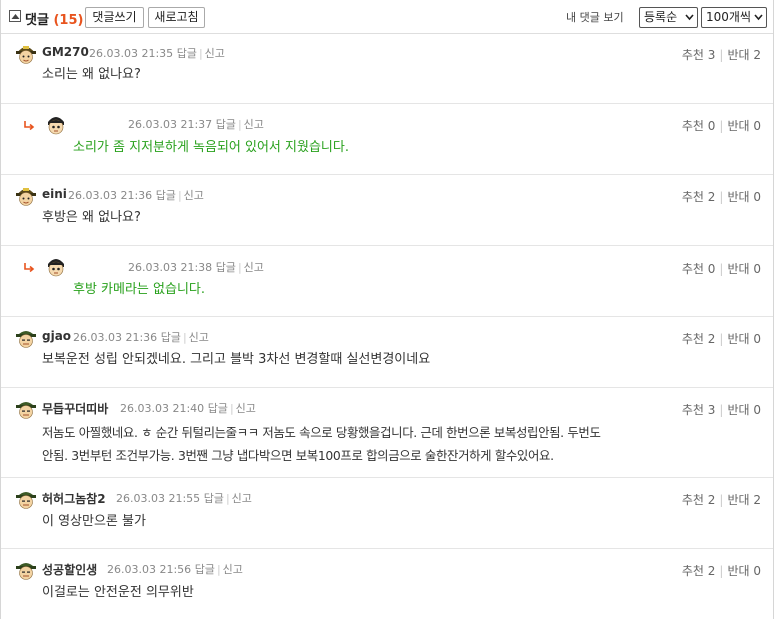 The height and width of the screenshot is (619, 774). What do you see at coordinates (15, 16) in the screenshot?
I see `collapse-minus-icon` at bounding box center [15, 16].